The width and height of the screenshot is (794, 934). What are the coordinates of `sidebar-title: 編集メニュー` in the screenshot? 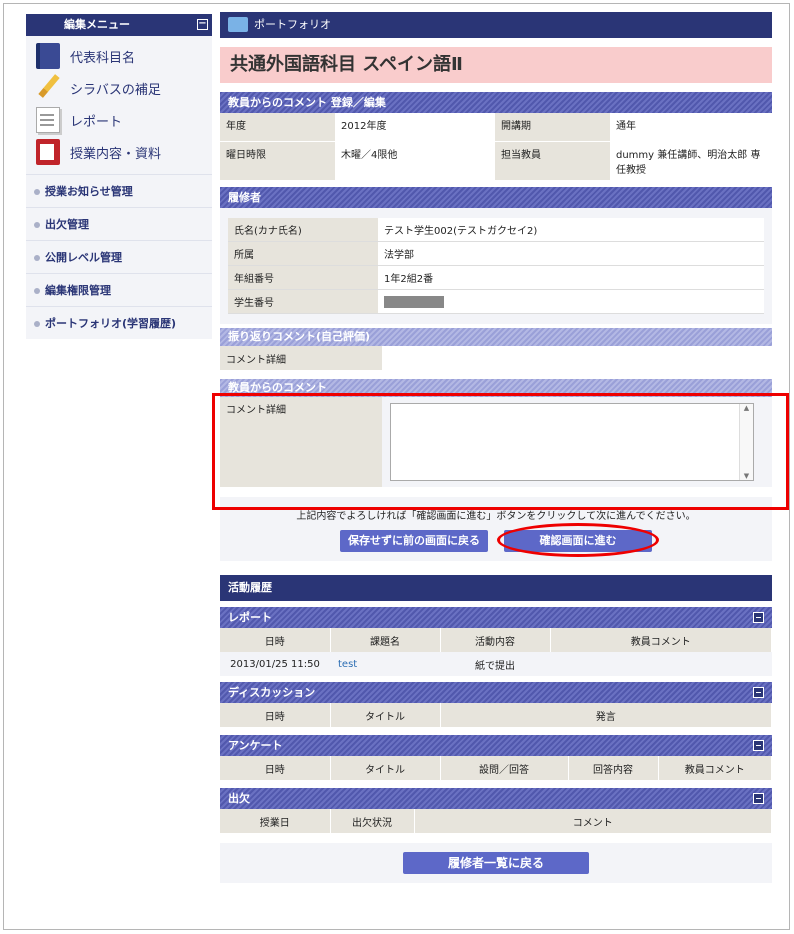 It's located at (97, 24).